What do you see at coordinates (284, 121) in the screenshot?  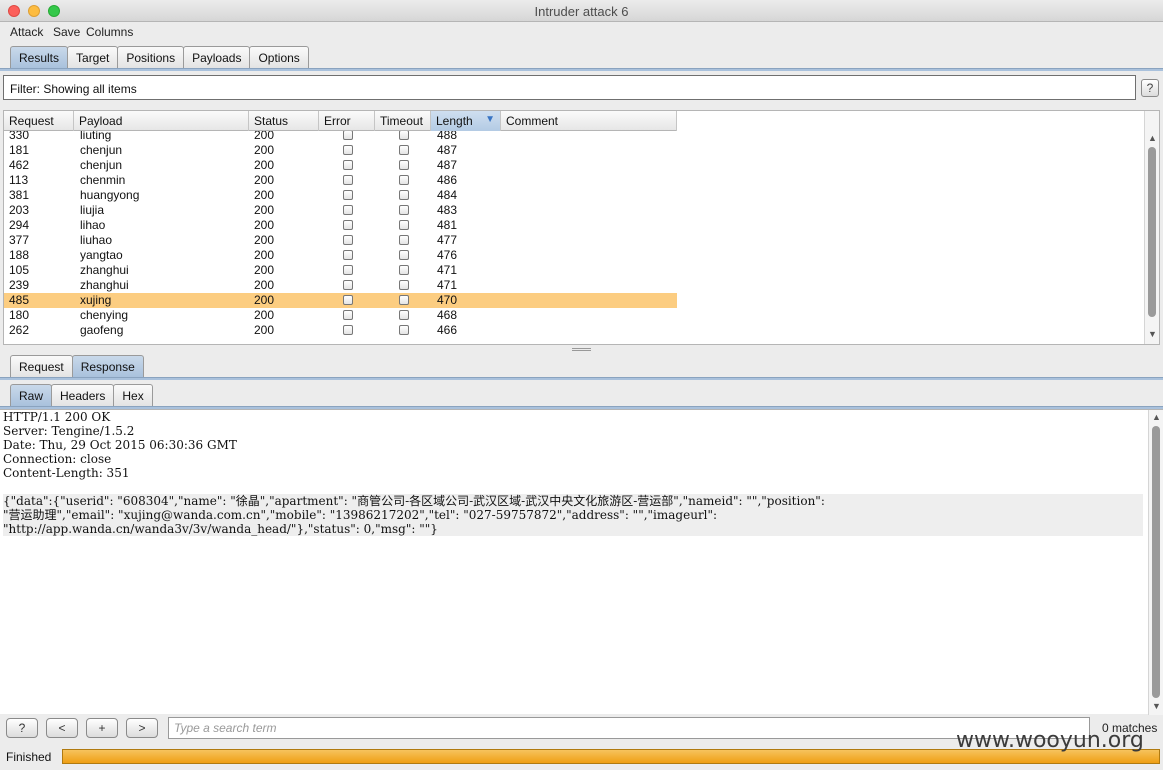 I see `column-header-status: Status` at bounding box center [284, 121].